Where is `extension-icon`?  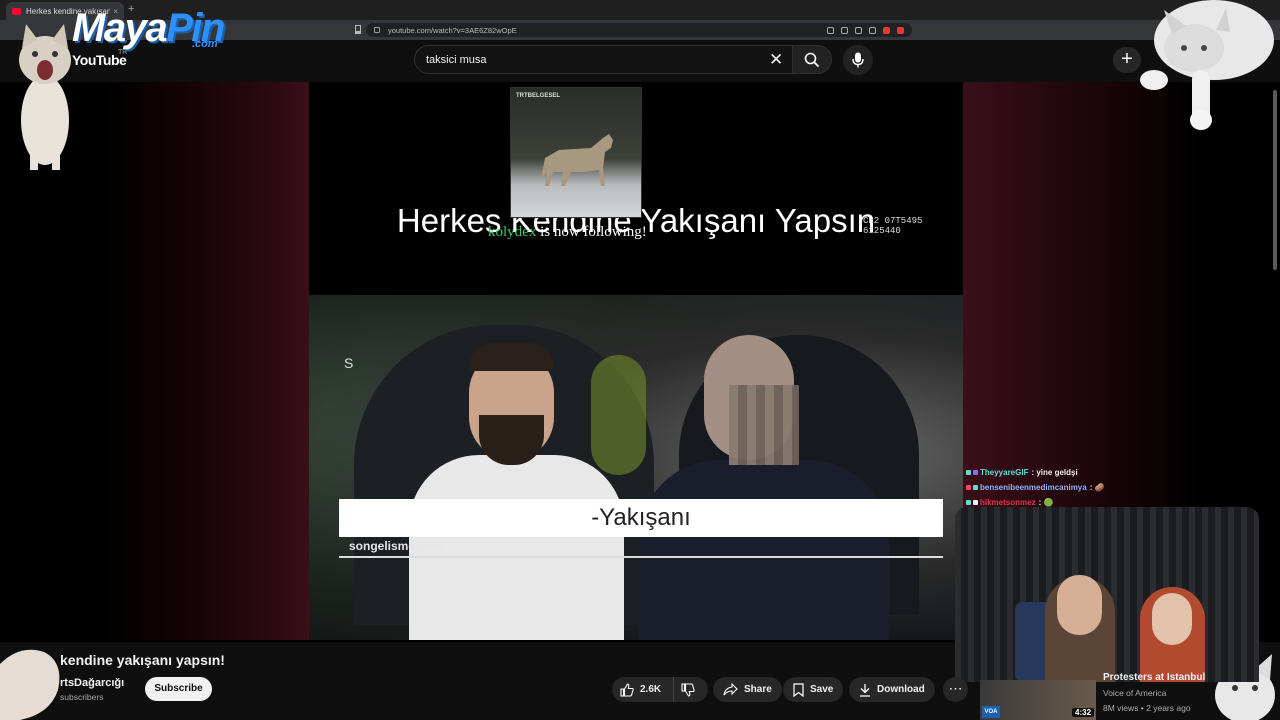
extension-icon is located at coordinates (886, 30).